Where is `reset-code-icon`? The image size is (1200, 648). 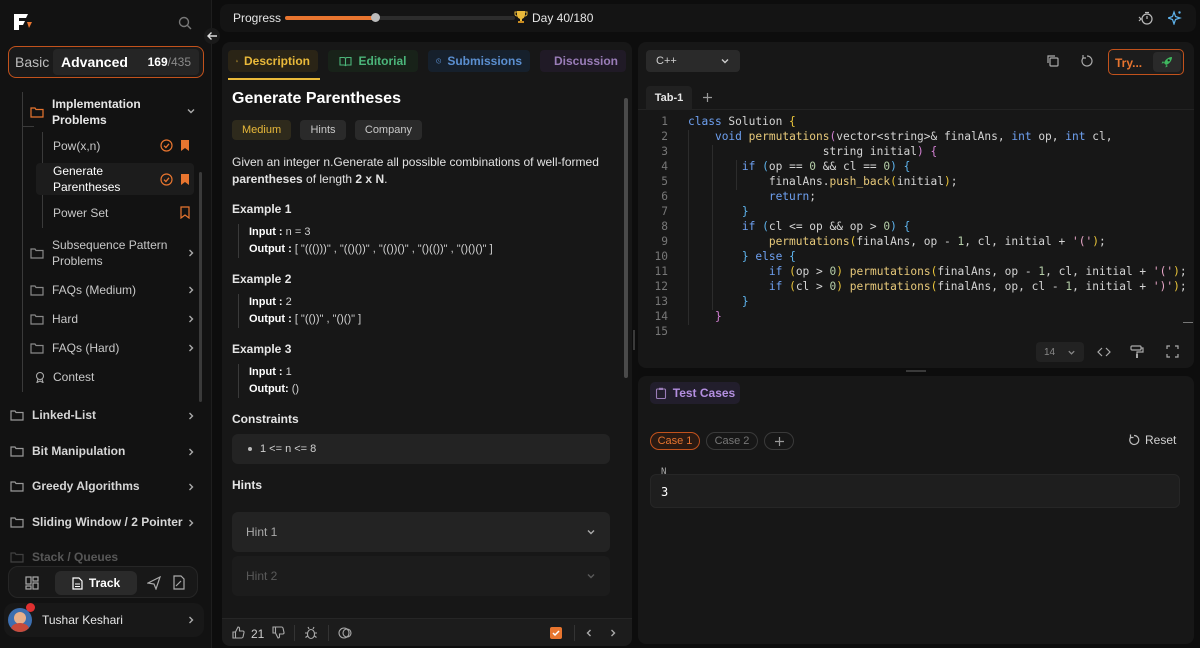 reset-code-icon is located at coordinates (1087, 61).